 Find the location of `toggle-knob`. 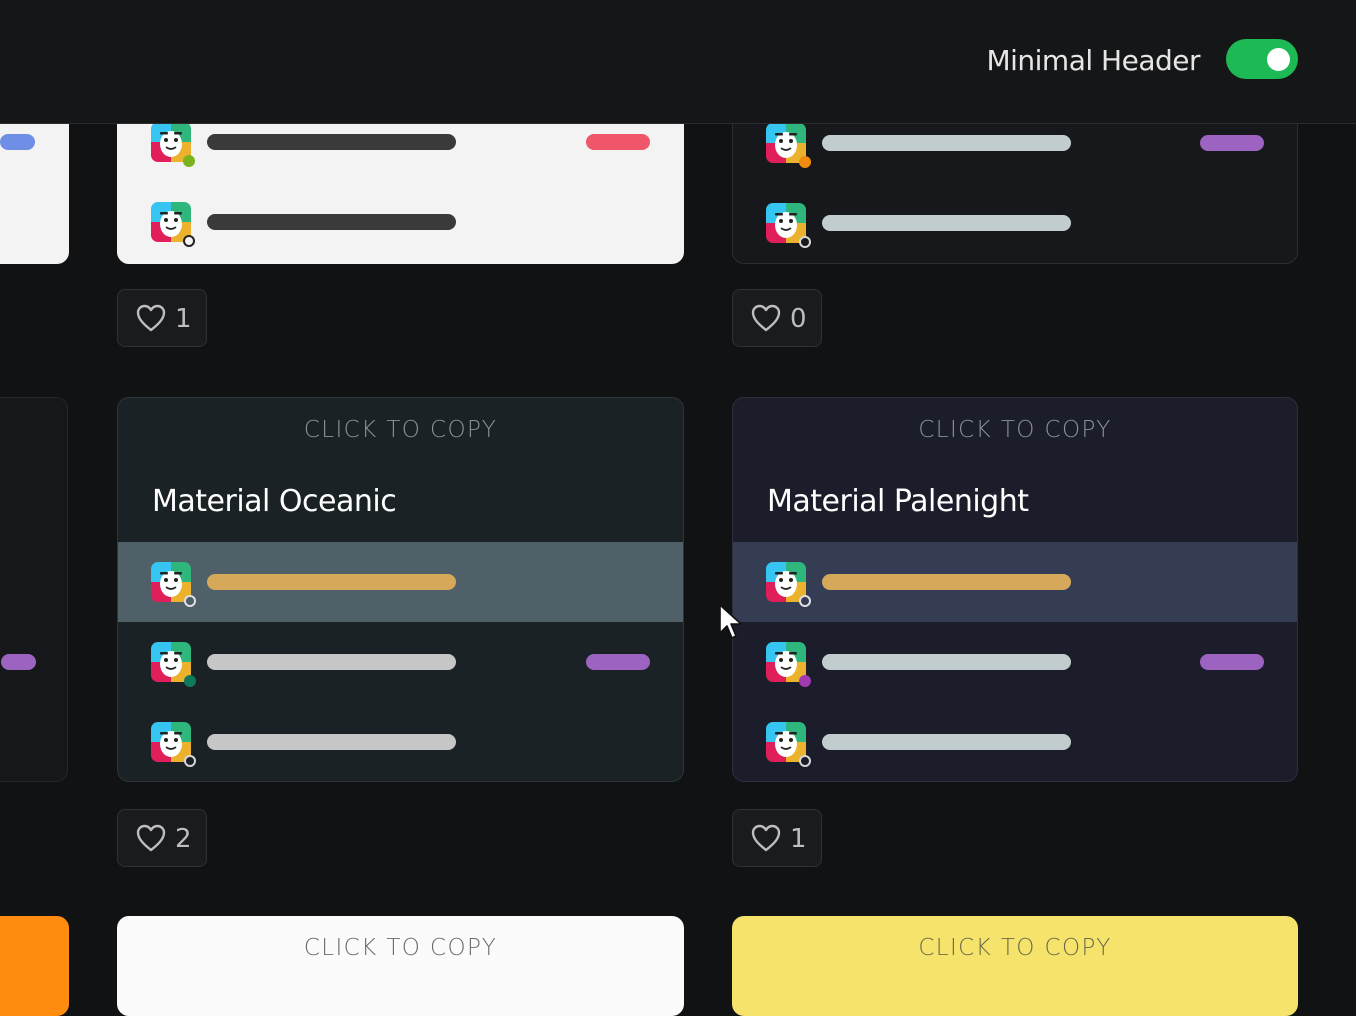

toggle-knob is located at coordinates (1278, 59).